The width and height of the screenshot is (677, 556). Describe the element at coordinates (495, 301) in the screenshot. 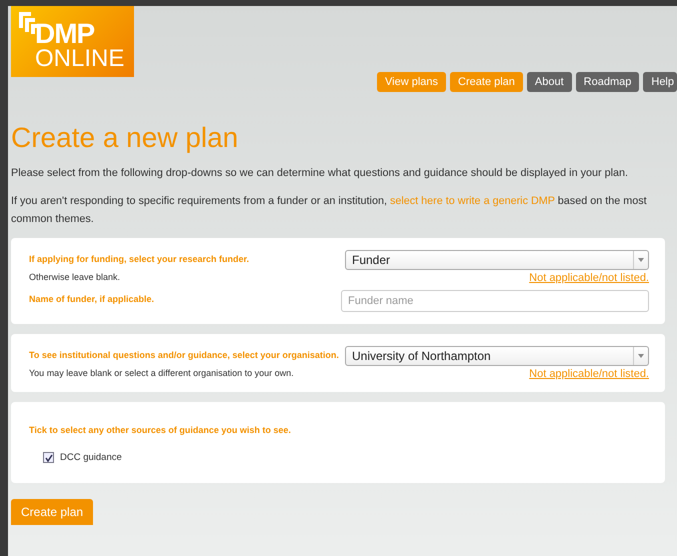

I see `funder-name-field: Funder name` at that location.